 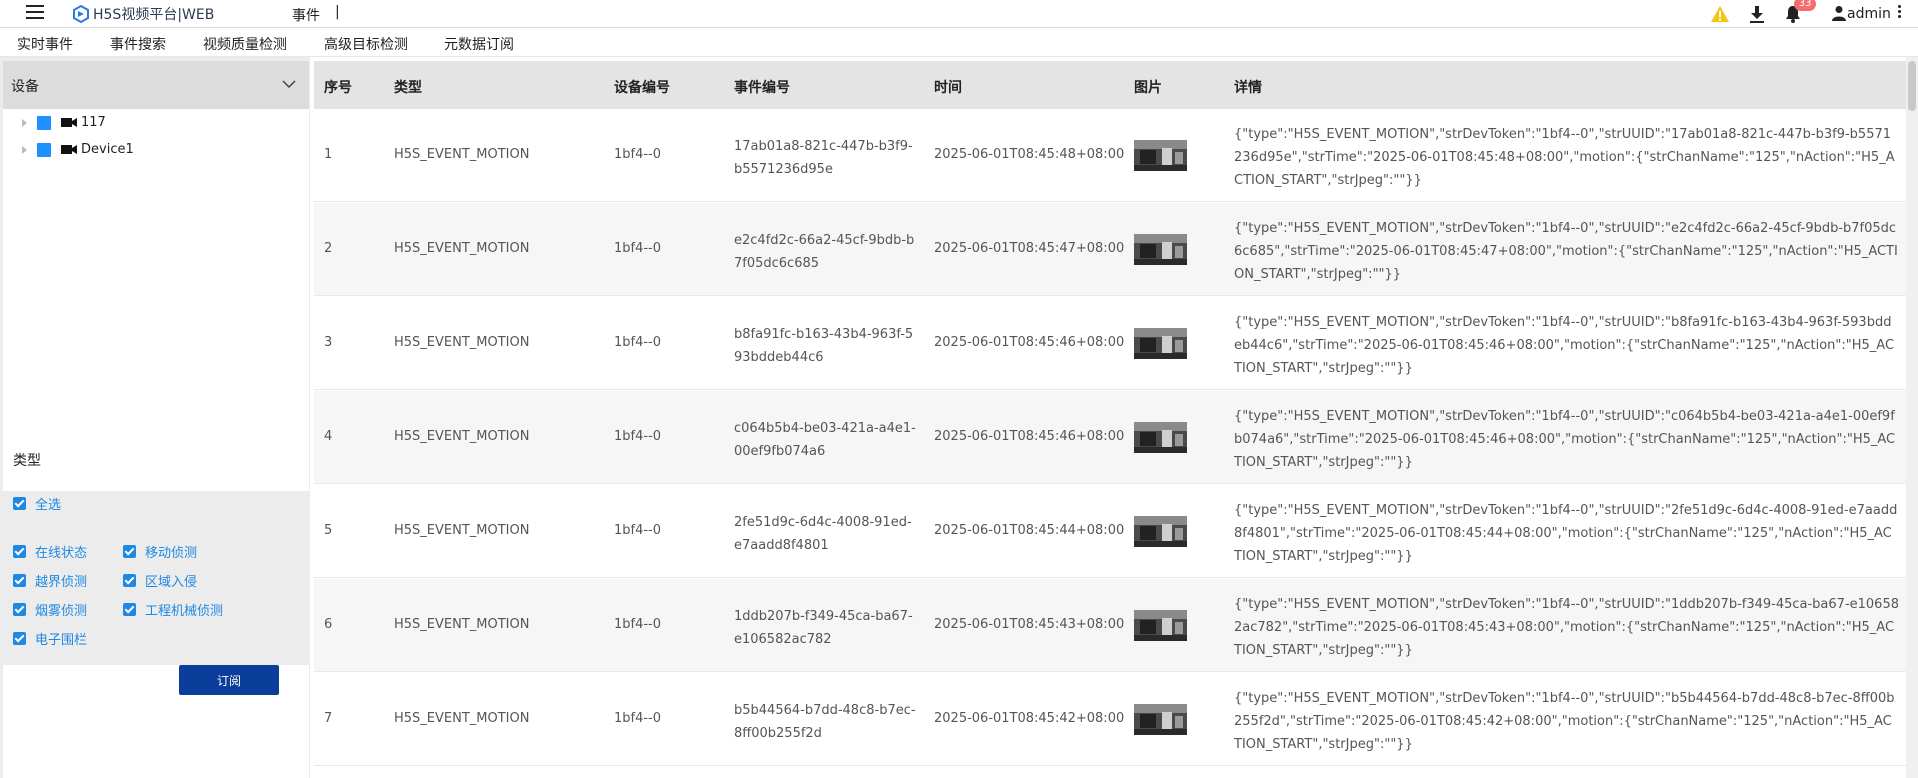 What do you see at coordinates (1757, 14) in the screenshot?
I see `download-icon` at bounding box center [1757, 14].